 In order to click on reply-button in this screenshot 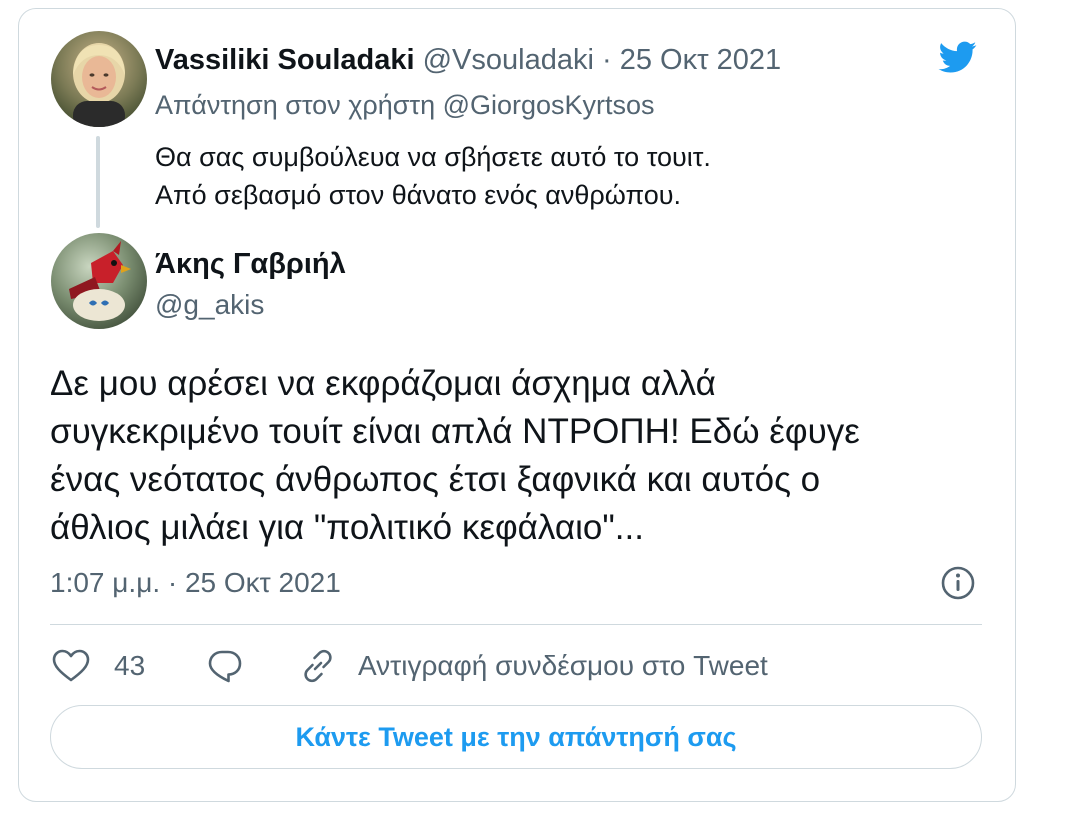, I will do `click(225, 666)`.